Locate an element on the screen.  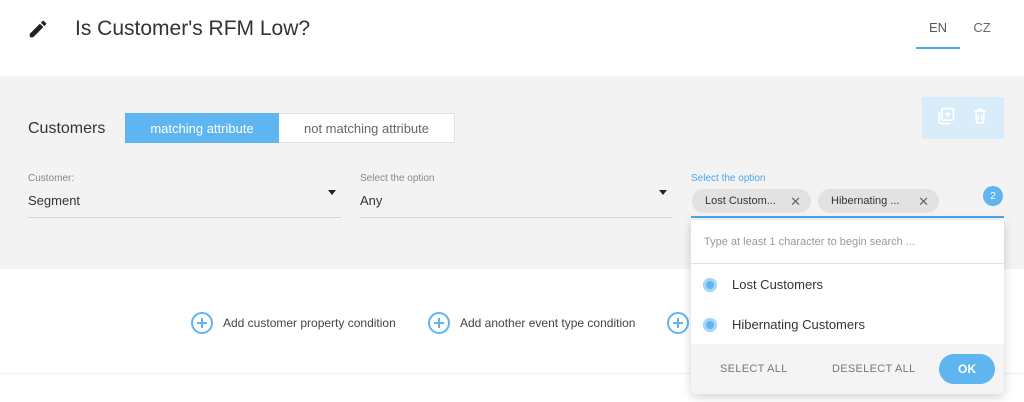
selected-chip: Lost Custom... ✕ is located at coordinates (751, 201).